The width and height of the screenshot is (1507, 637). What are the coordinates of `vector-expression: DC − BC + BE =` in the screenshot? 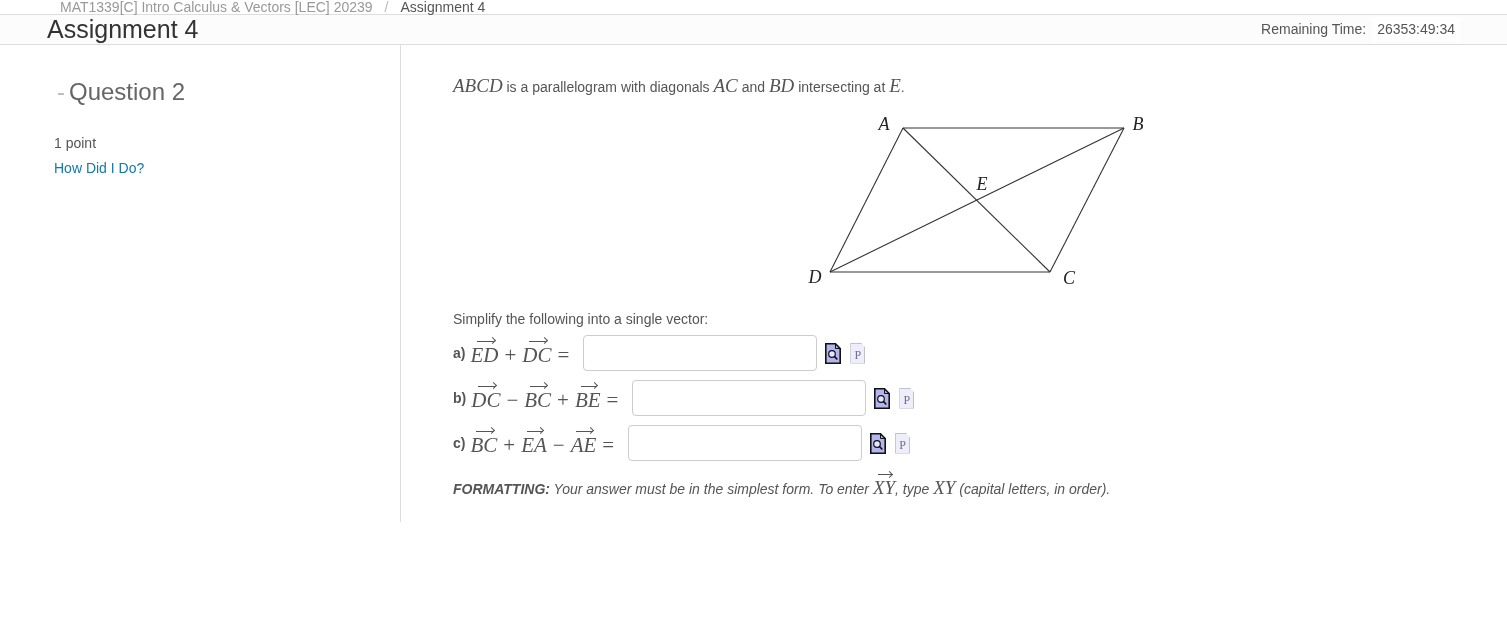 It's located at (548, 398).